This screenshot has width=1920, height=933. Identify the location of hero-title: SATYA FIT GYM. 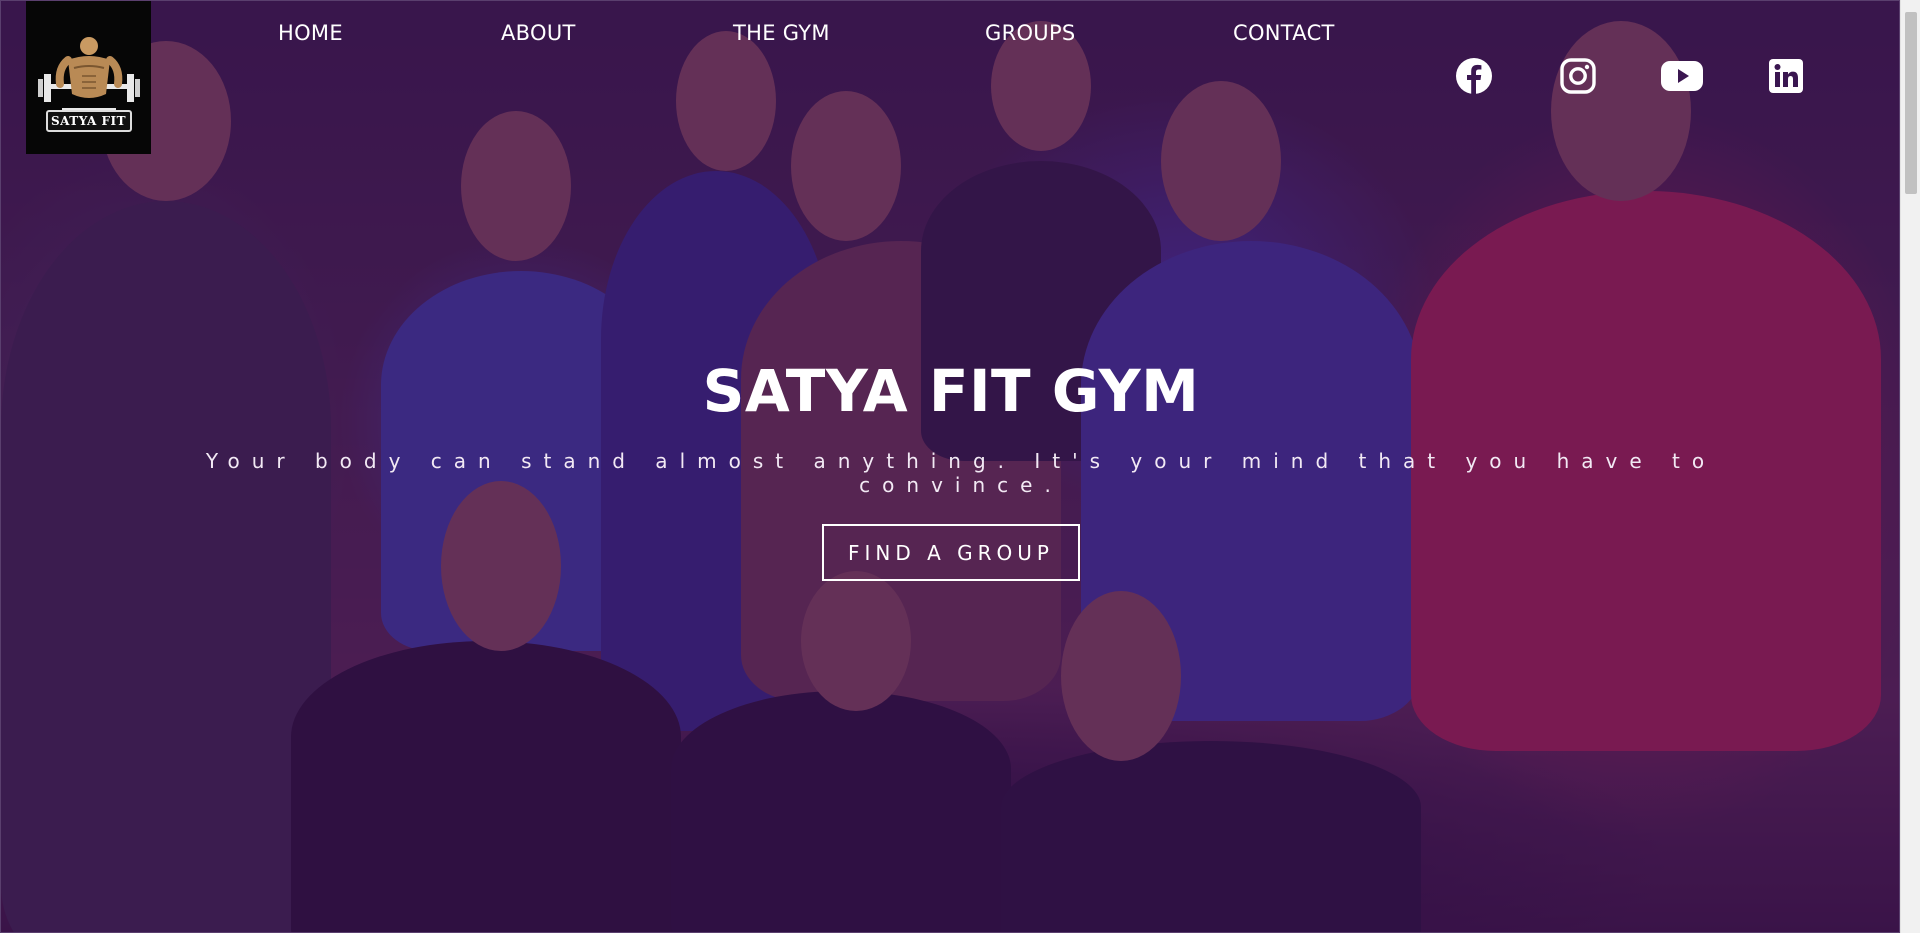
(951, 391).